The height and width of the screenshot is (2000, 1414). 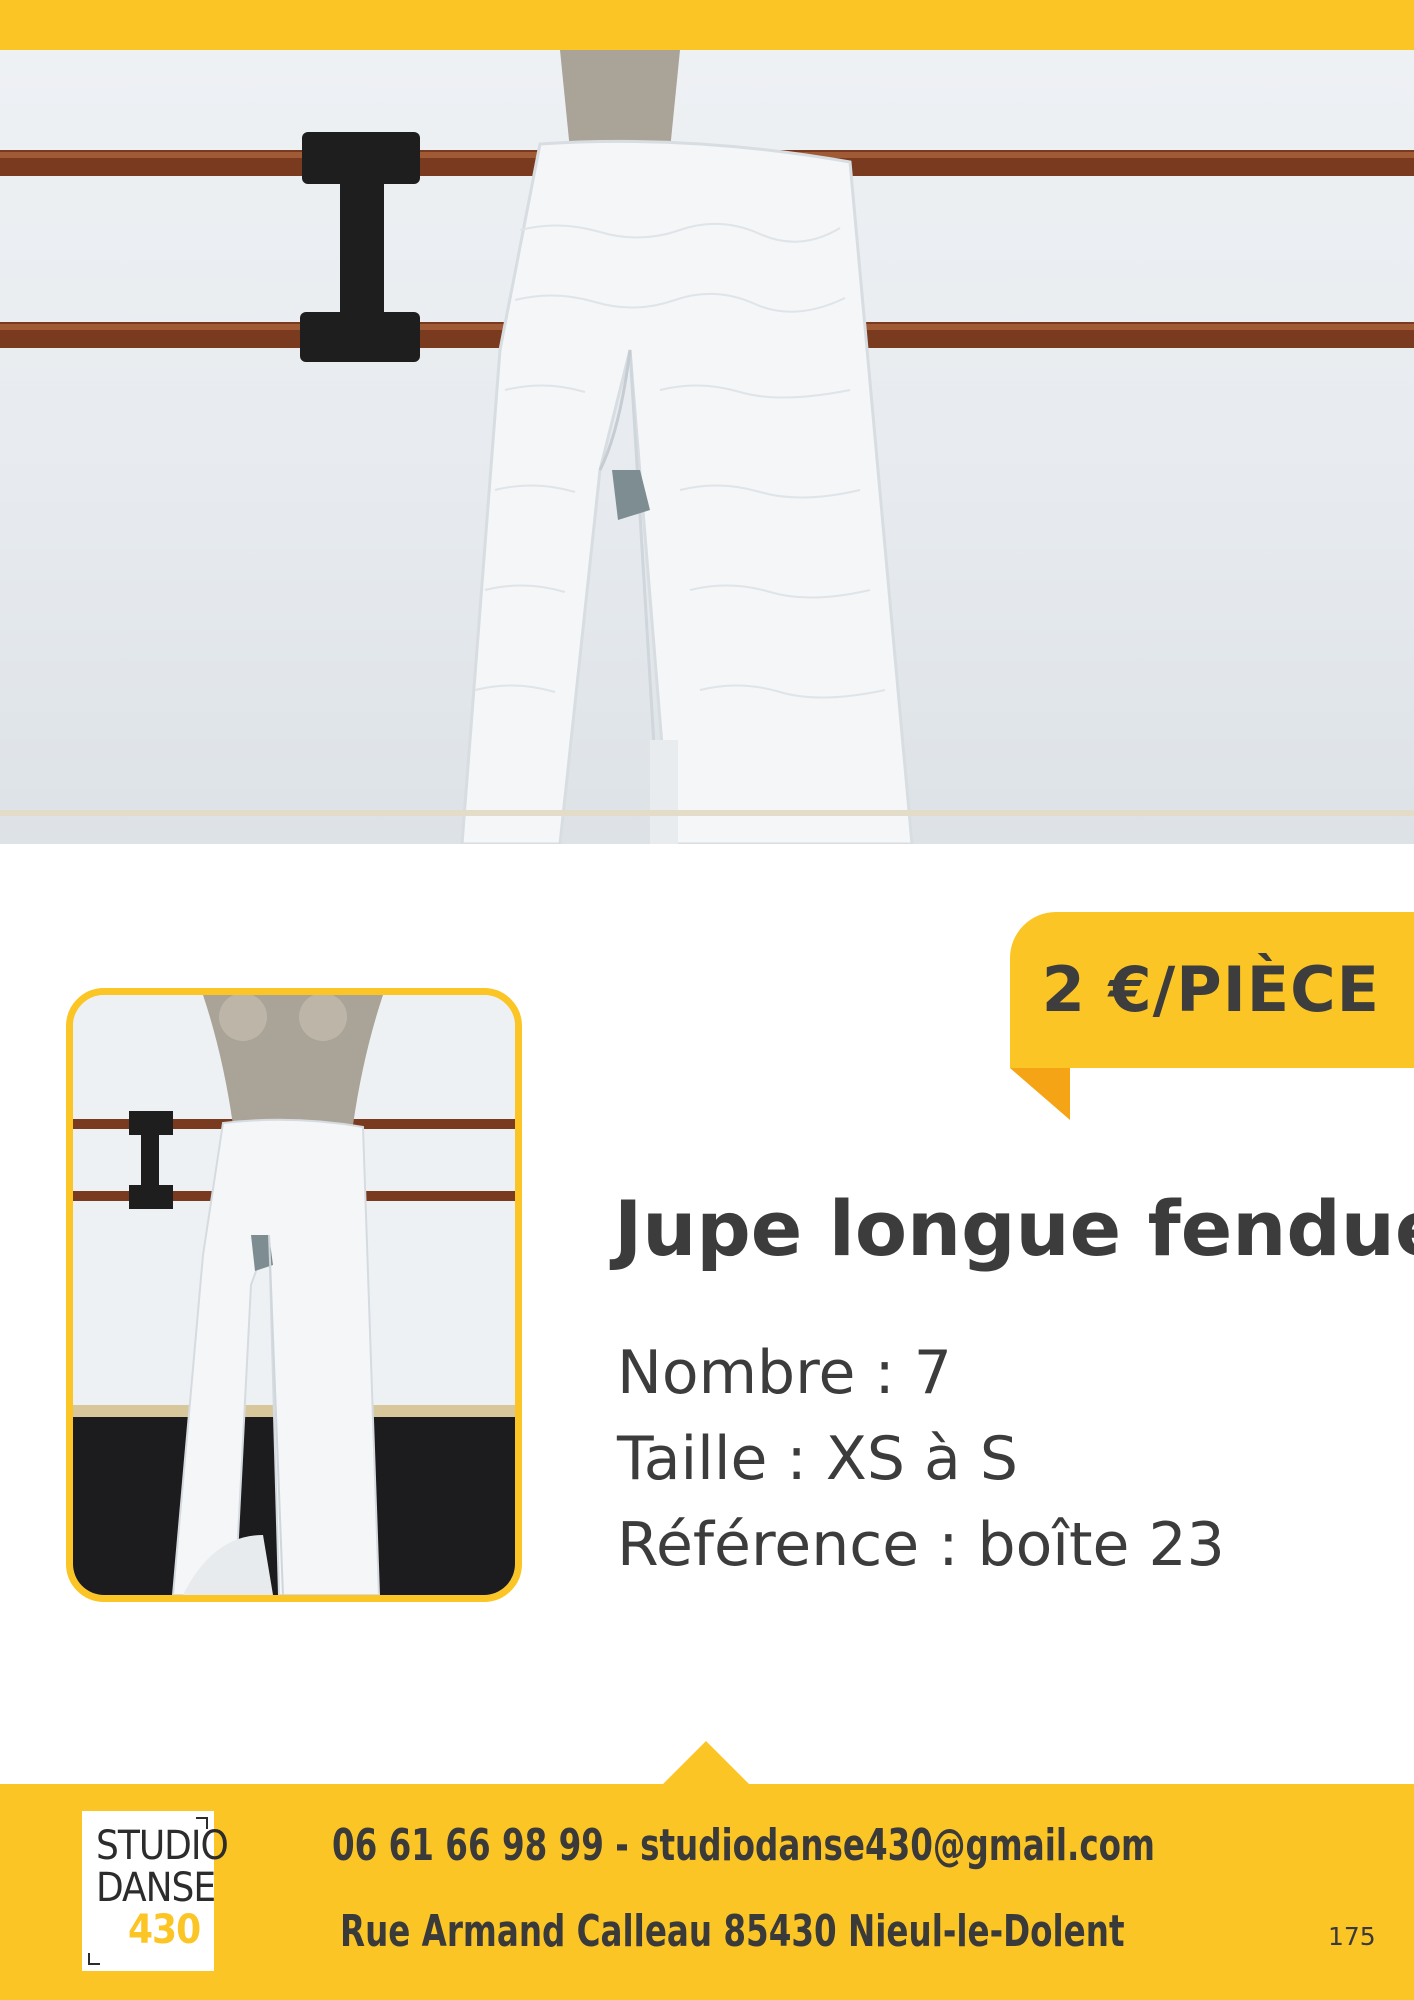 What do you see at coordinates (620, 100) in the screenshot?
I see `mannequin-torso` at bounding box center [620, 100].